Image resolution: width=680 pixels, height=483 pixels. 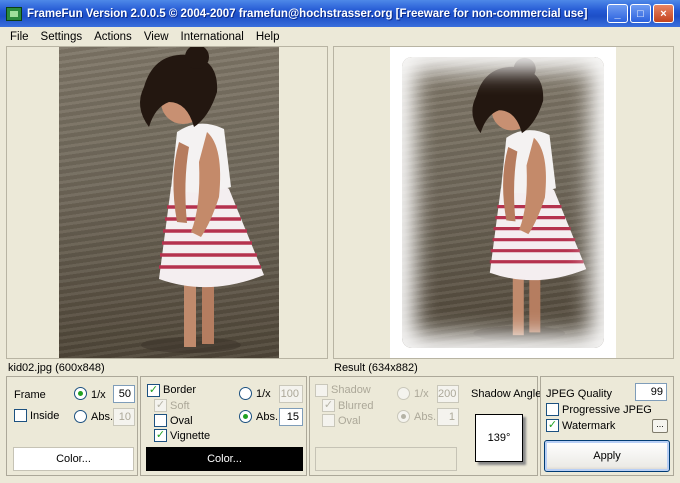 What do you see at coordinates (14, 13) in the screenshot?
I see `framefun-app-icon` at bounding box center [14, 13].